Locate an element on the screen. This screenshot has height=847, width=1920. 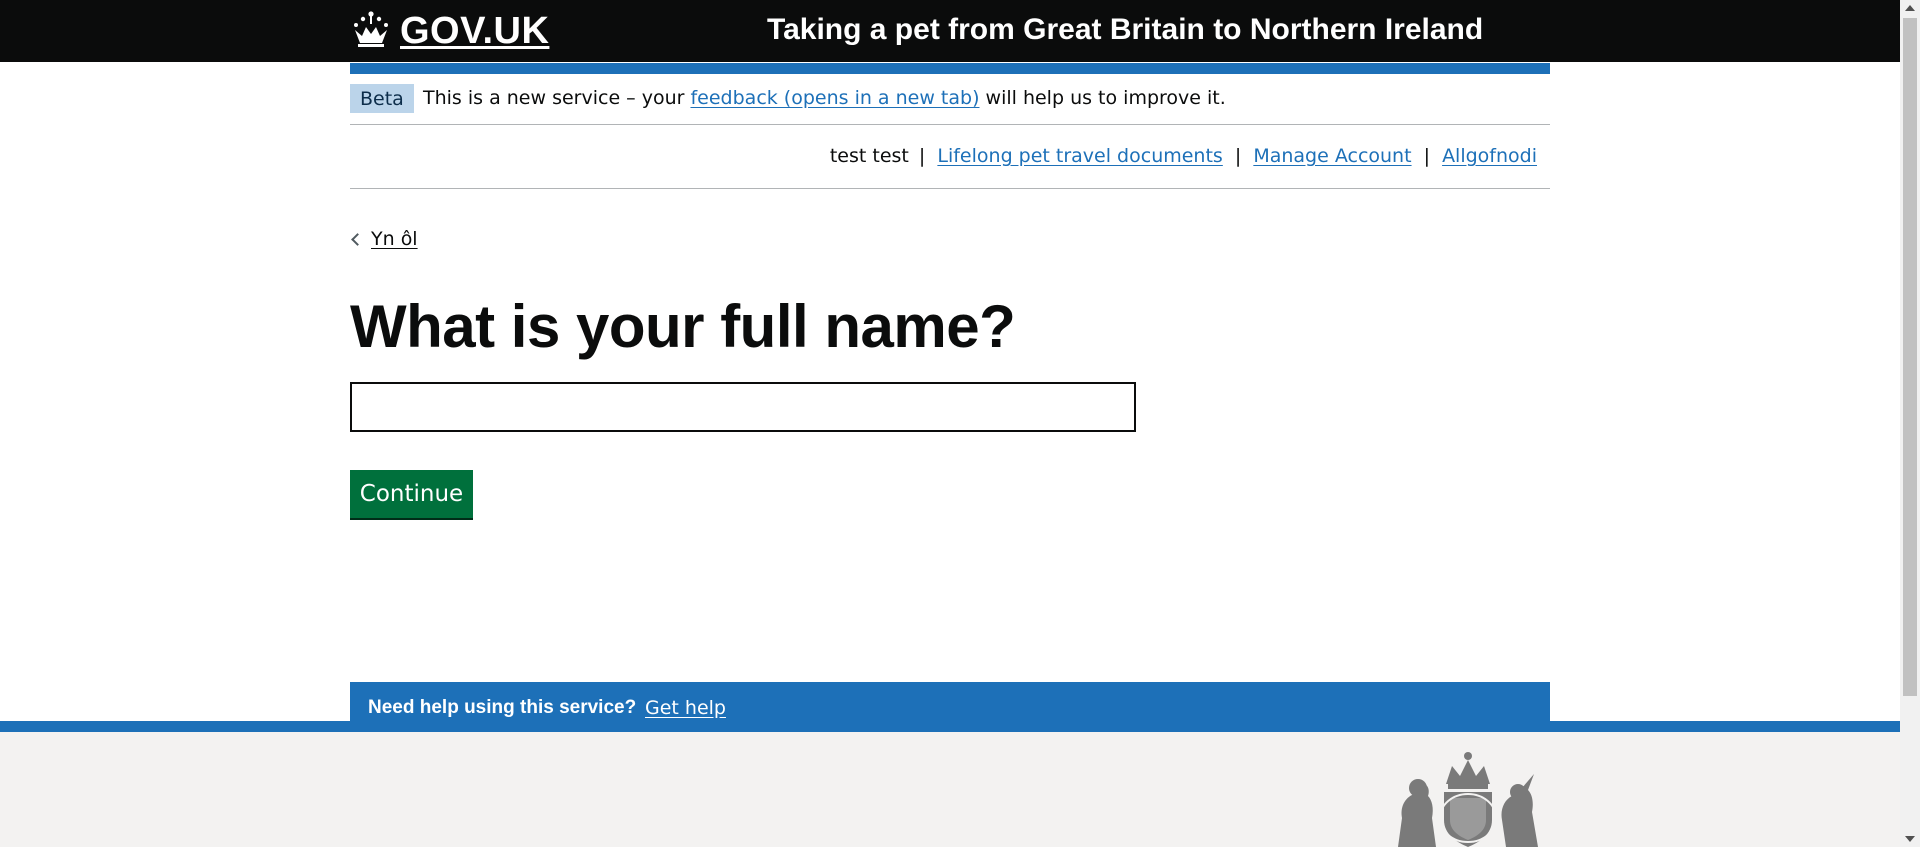
sign-out-link: Allgofnodi is located at coordinates (1489, 156).